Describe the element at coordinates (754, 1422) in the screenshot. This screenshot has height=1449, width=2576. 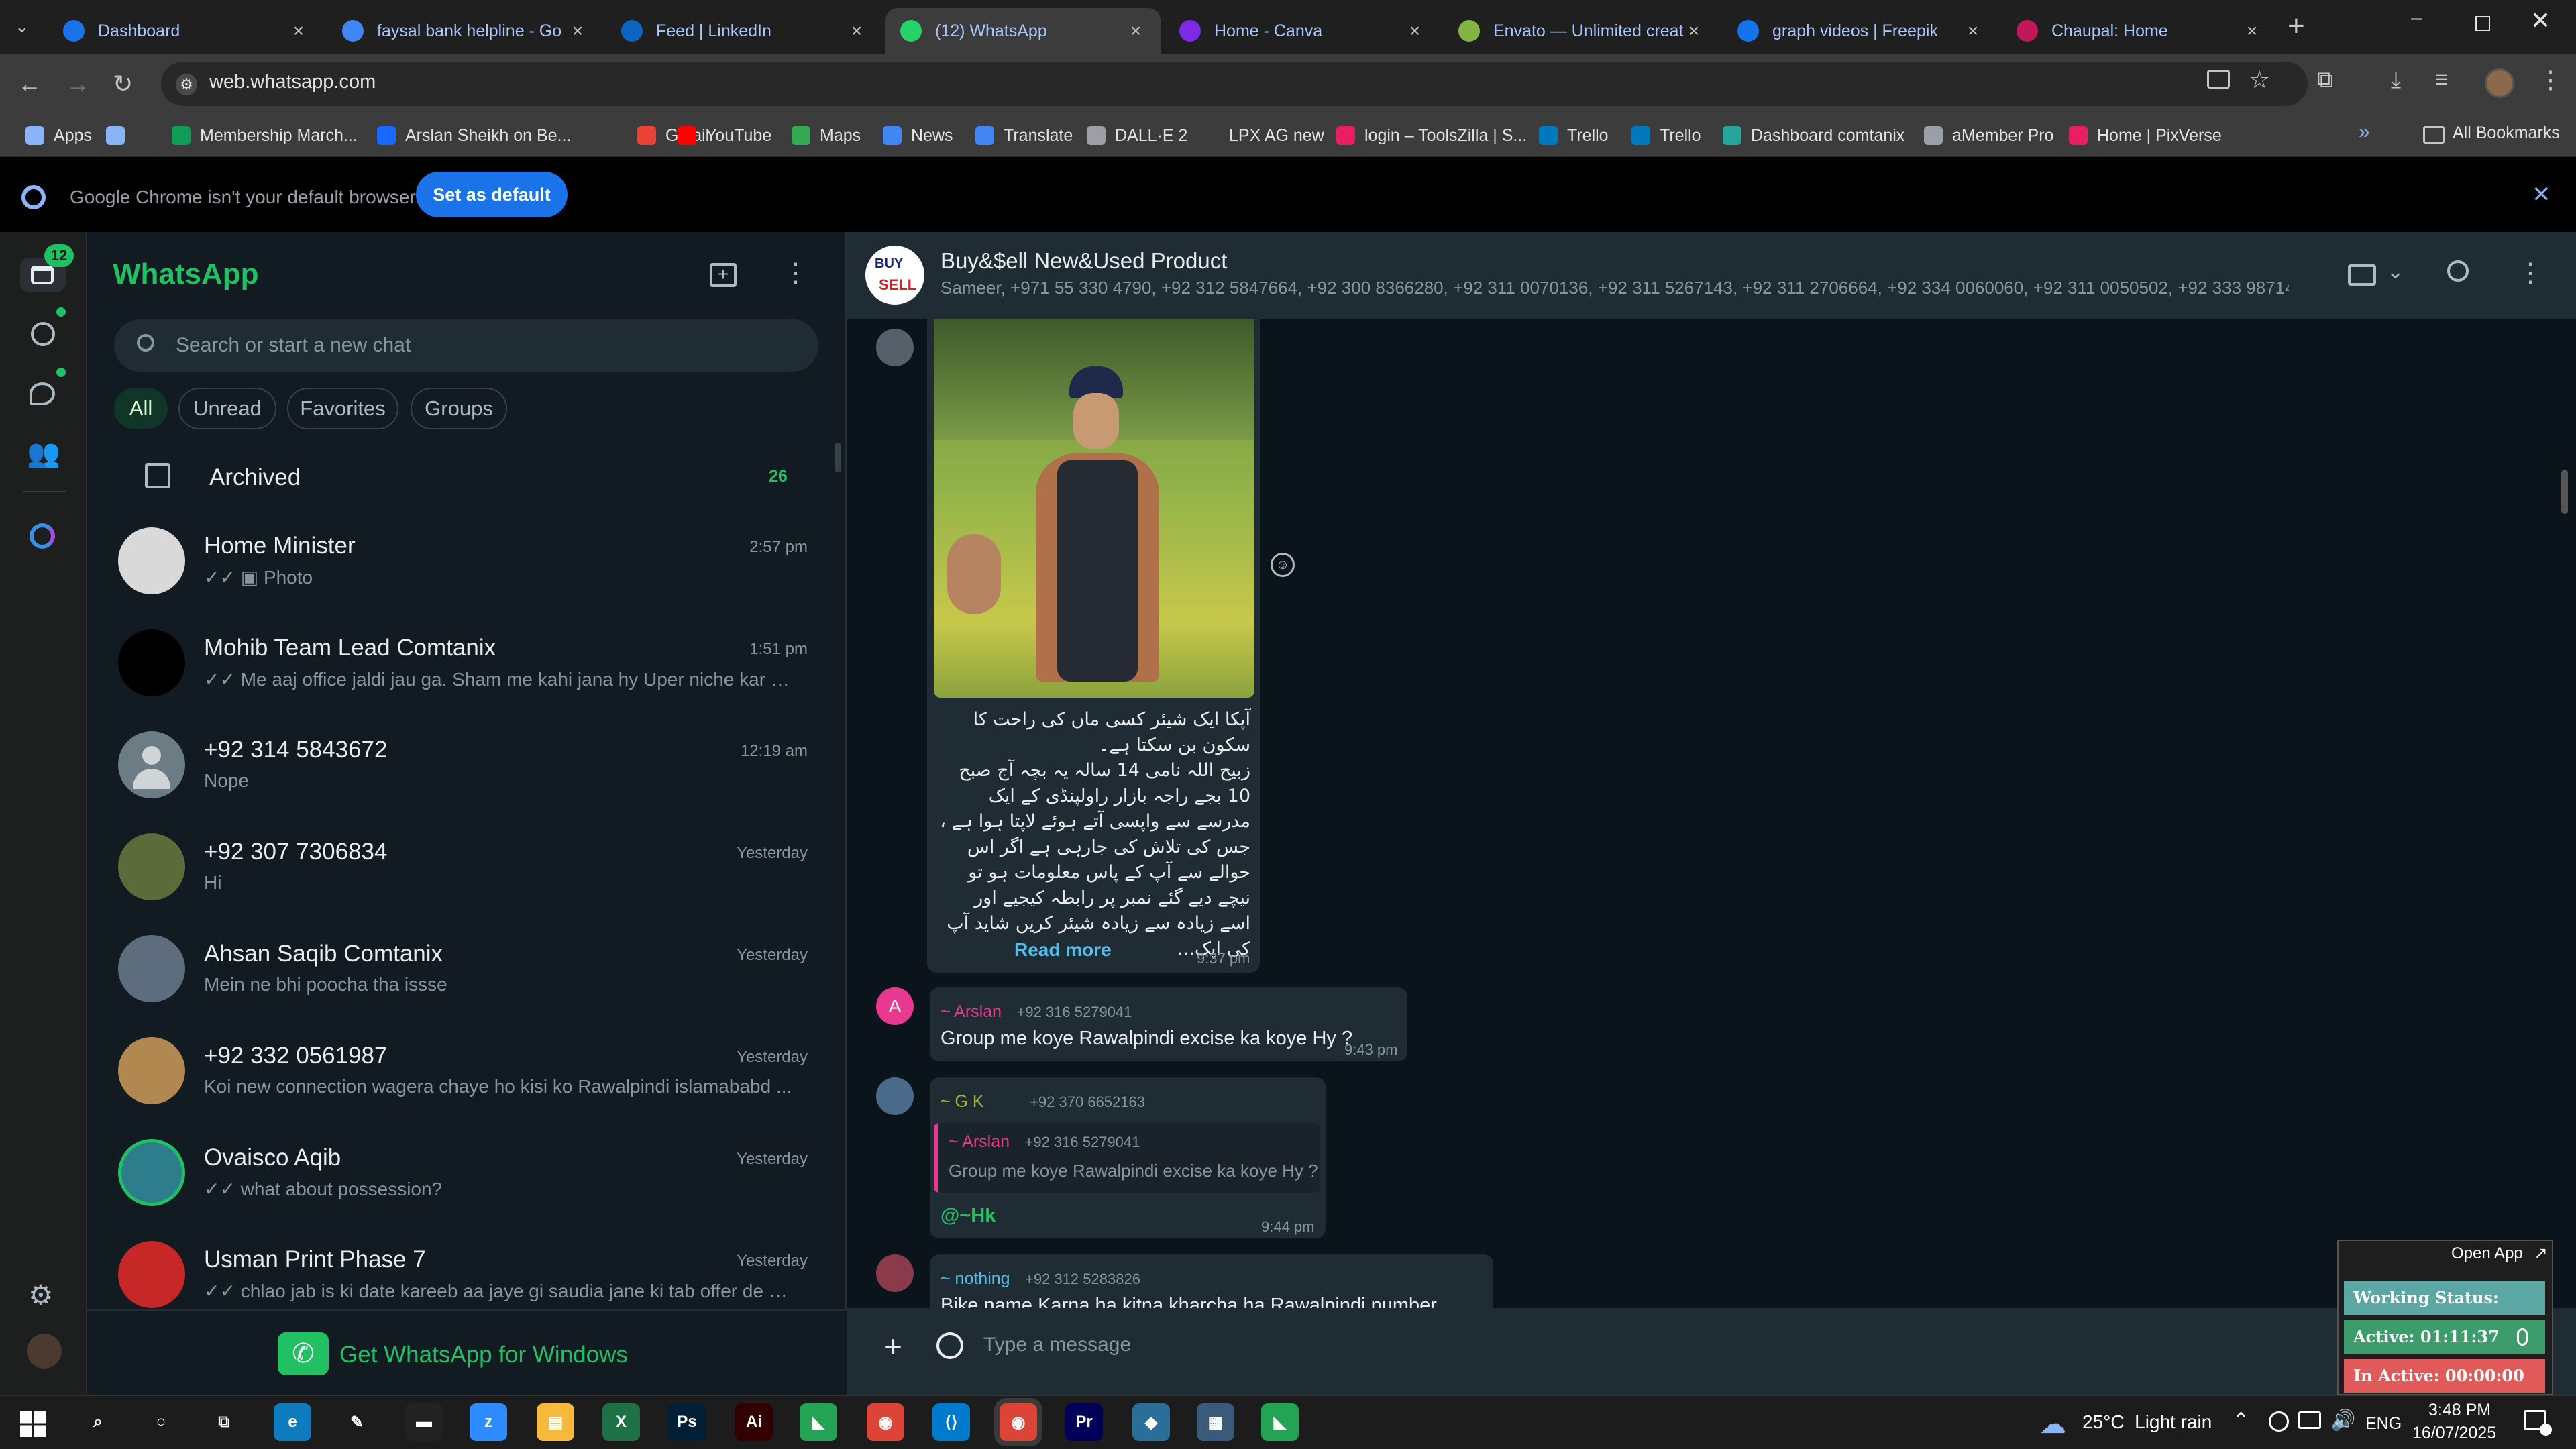
I see `illustrator-icon: Ai` at that location.